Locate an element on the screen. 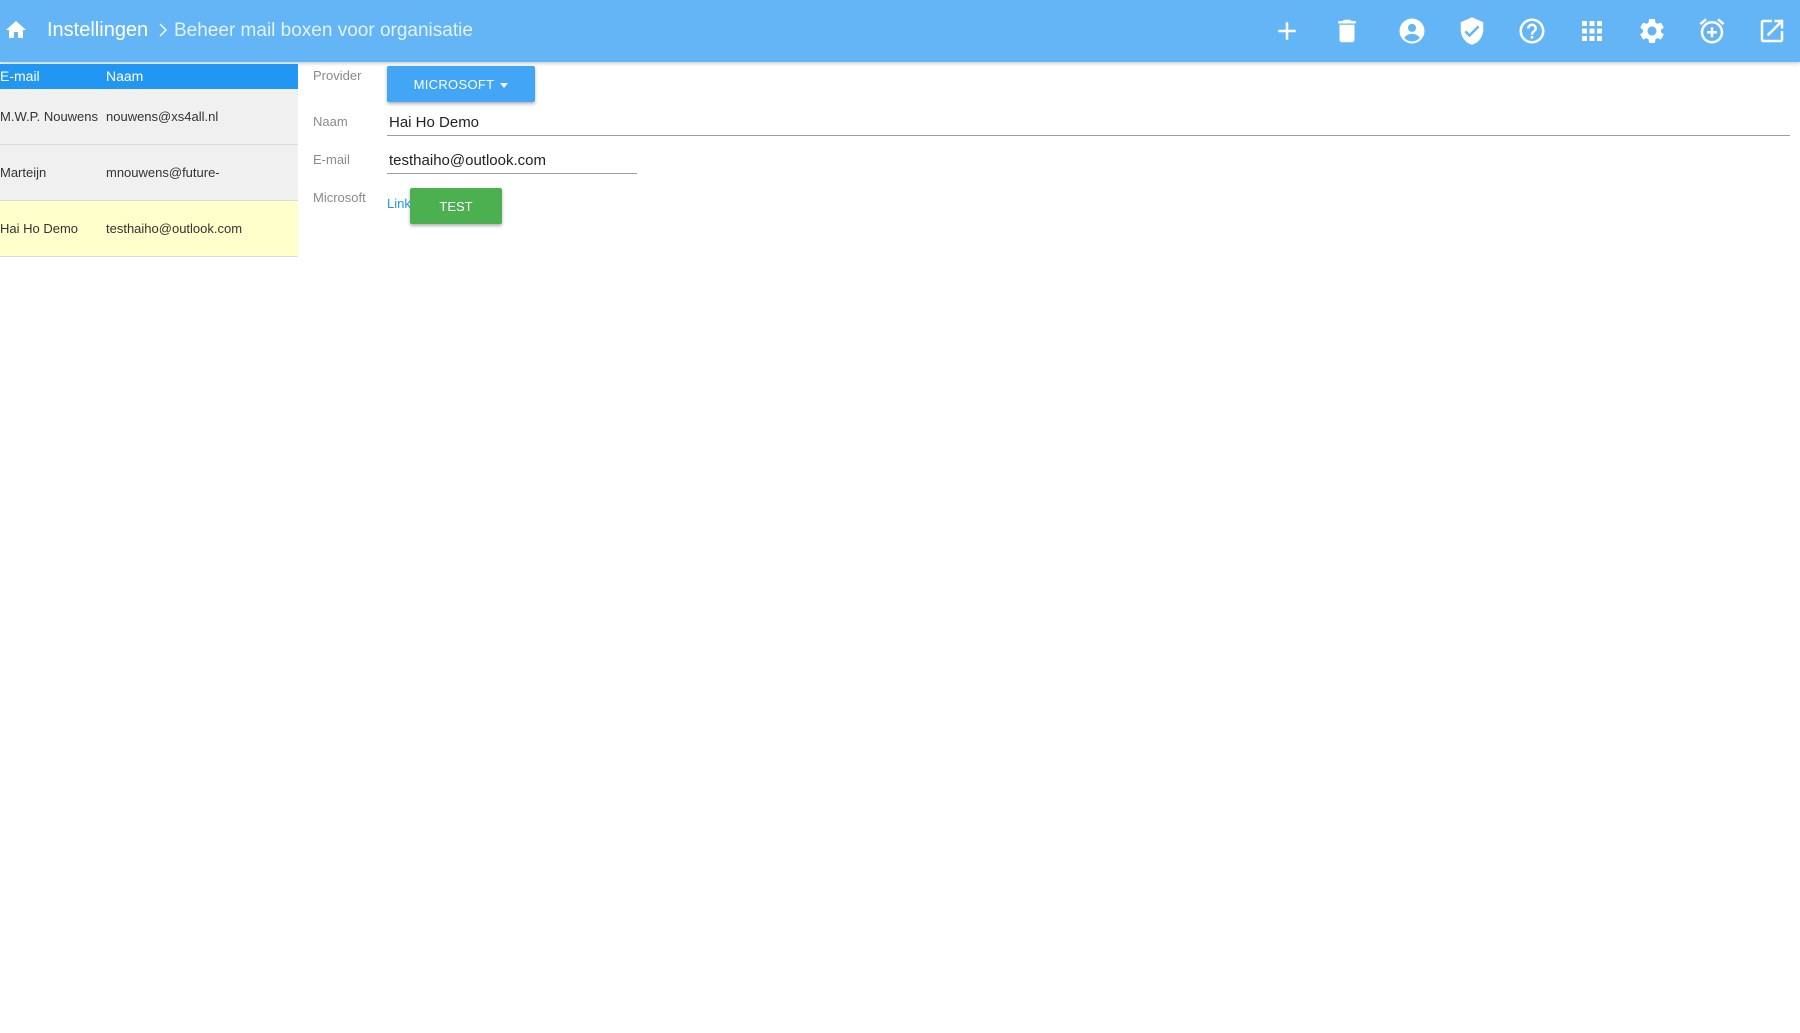 The width and height of the screenshot is (1800, 1033). table-row-selected: Hai Ho Demo testhaiho@outlook.com is located at coordinates (149, 229).